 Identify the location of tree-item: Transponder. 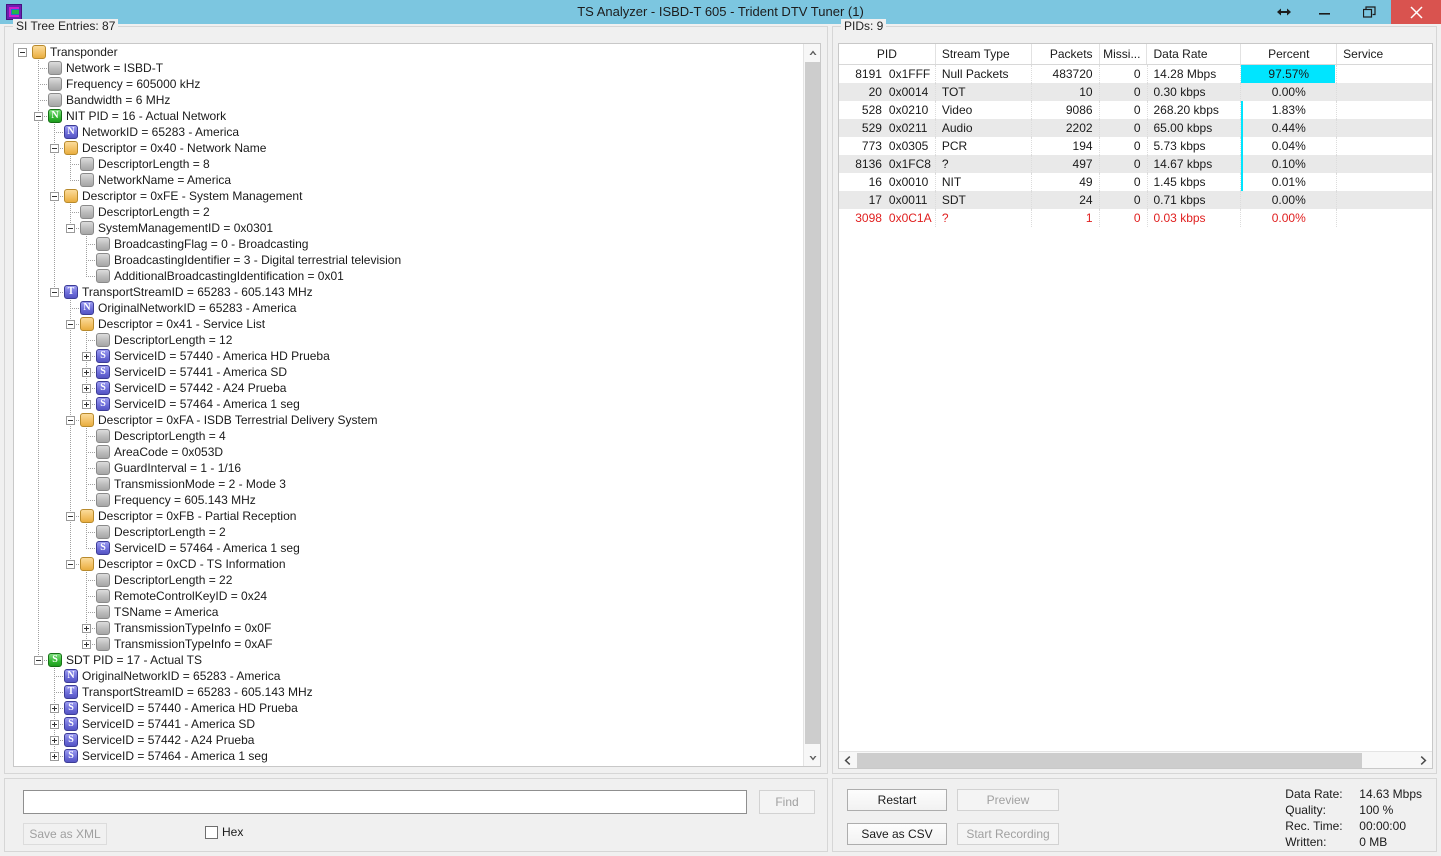
(409, 52).